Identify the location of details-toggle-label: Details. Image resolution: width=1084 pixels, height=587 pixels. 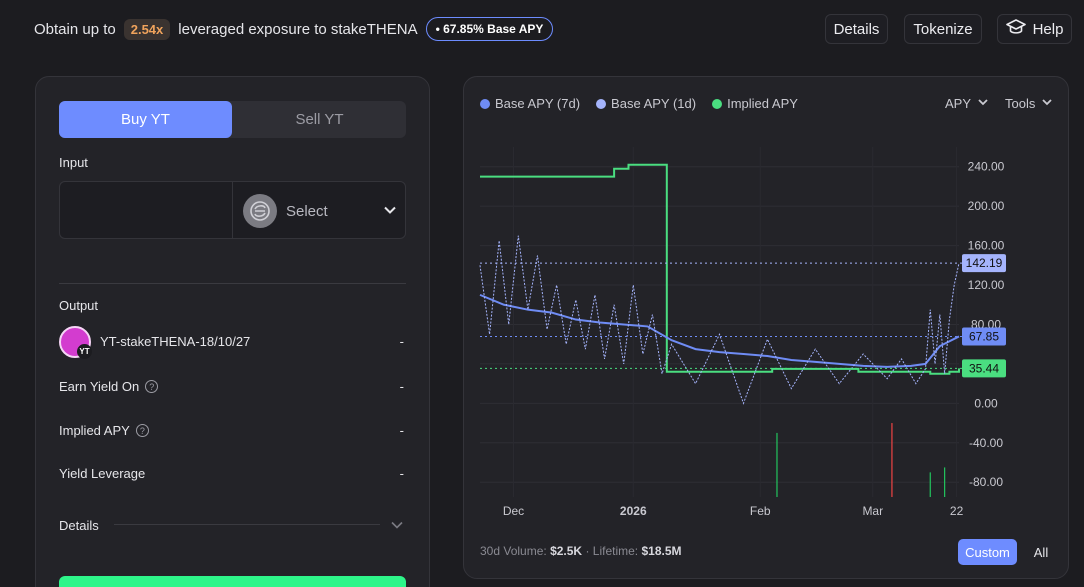
(79, 525).